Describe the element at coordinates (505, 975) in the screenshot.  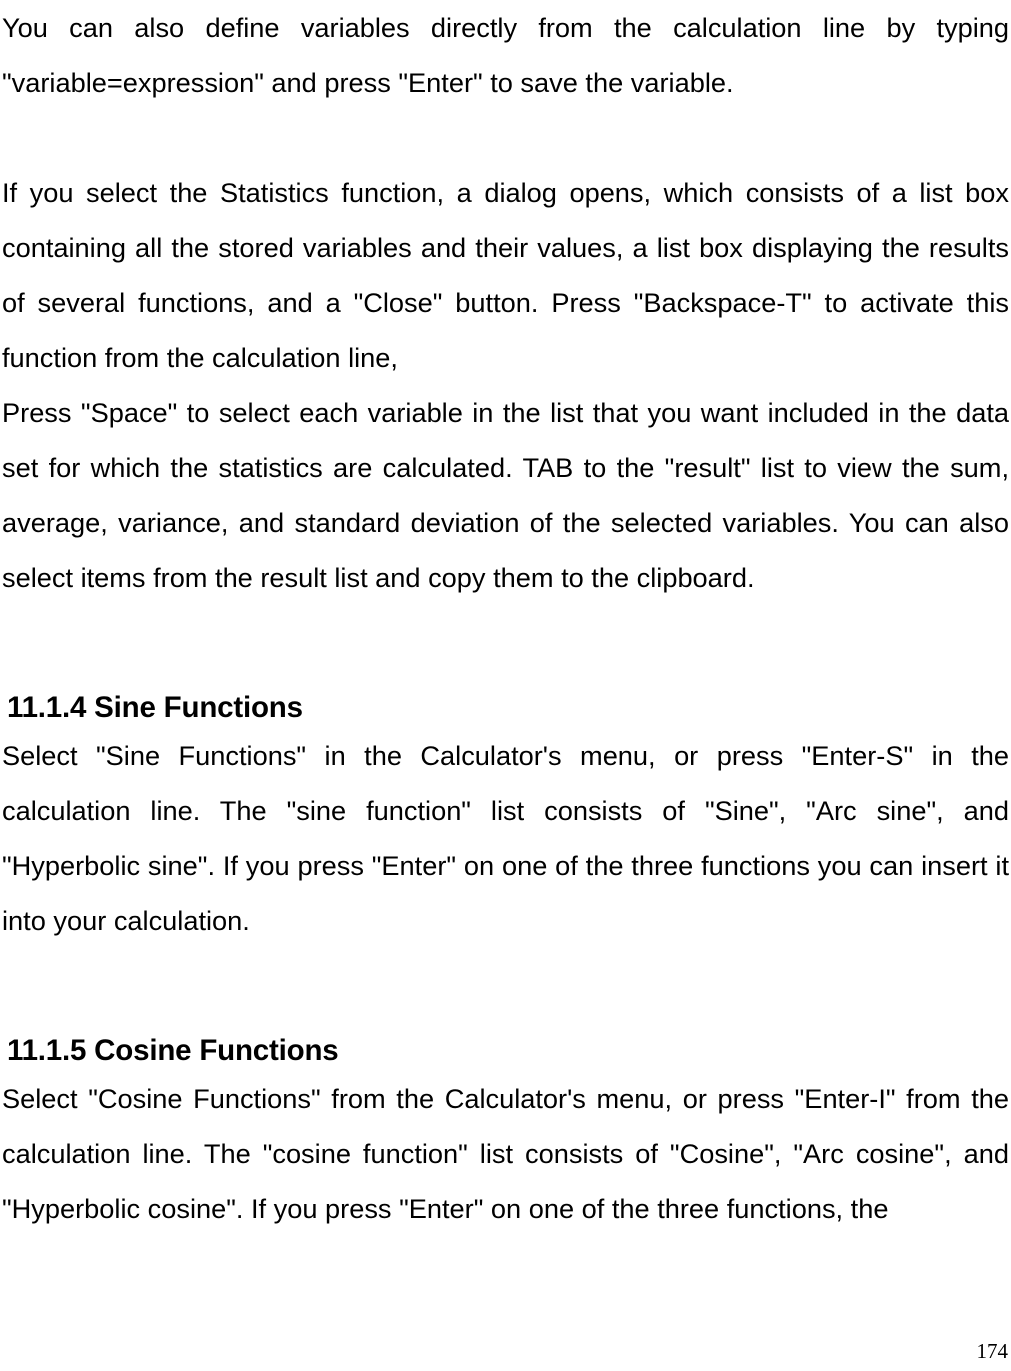
I see `section-spacer-cosine` at that location.